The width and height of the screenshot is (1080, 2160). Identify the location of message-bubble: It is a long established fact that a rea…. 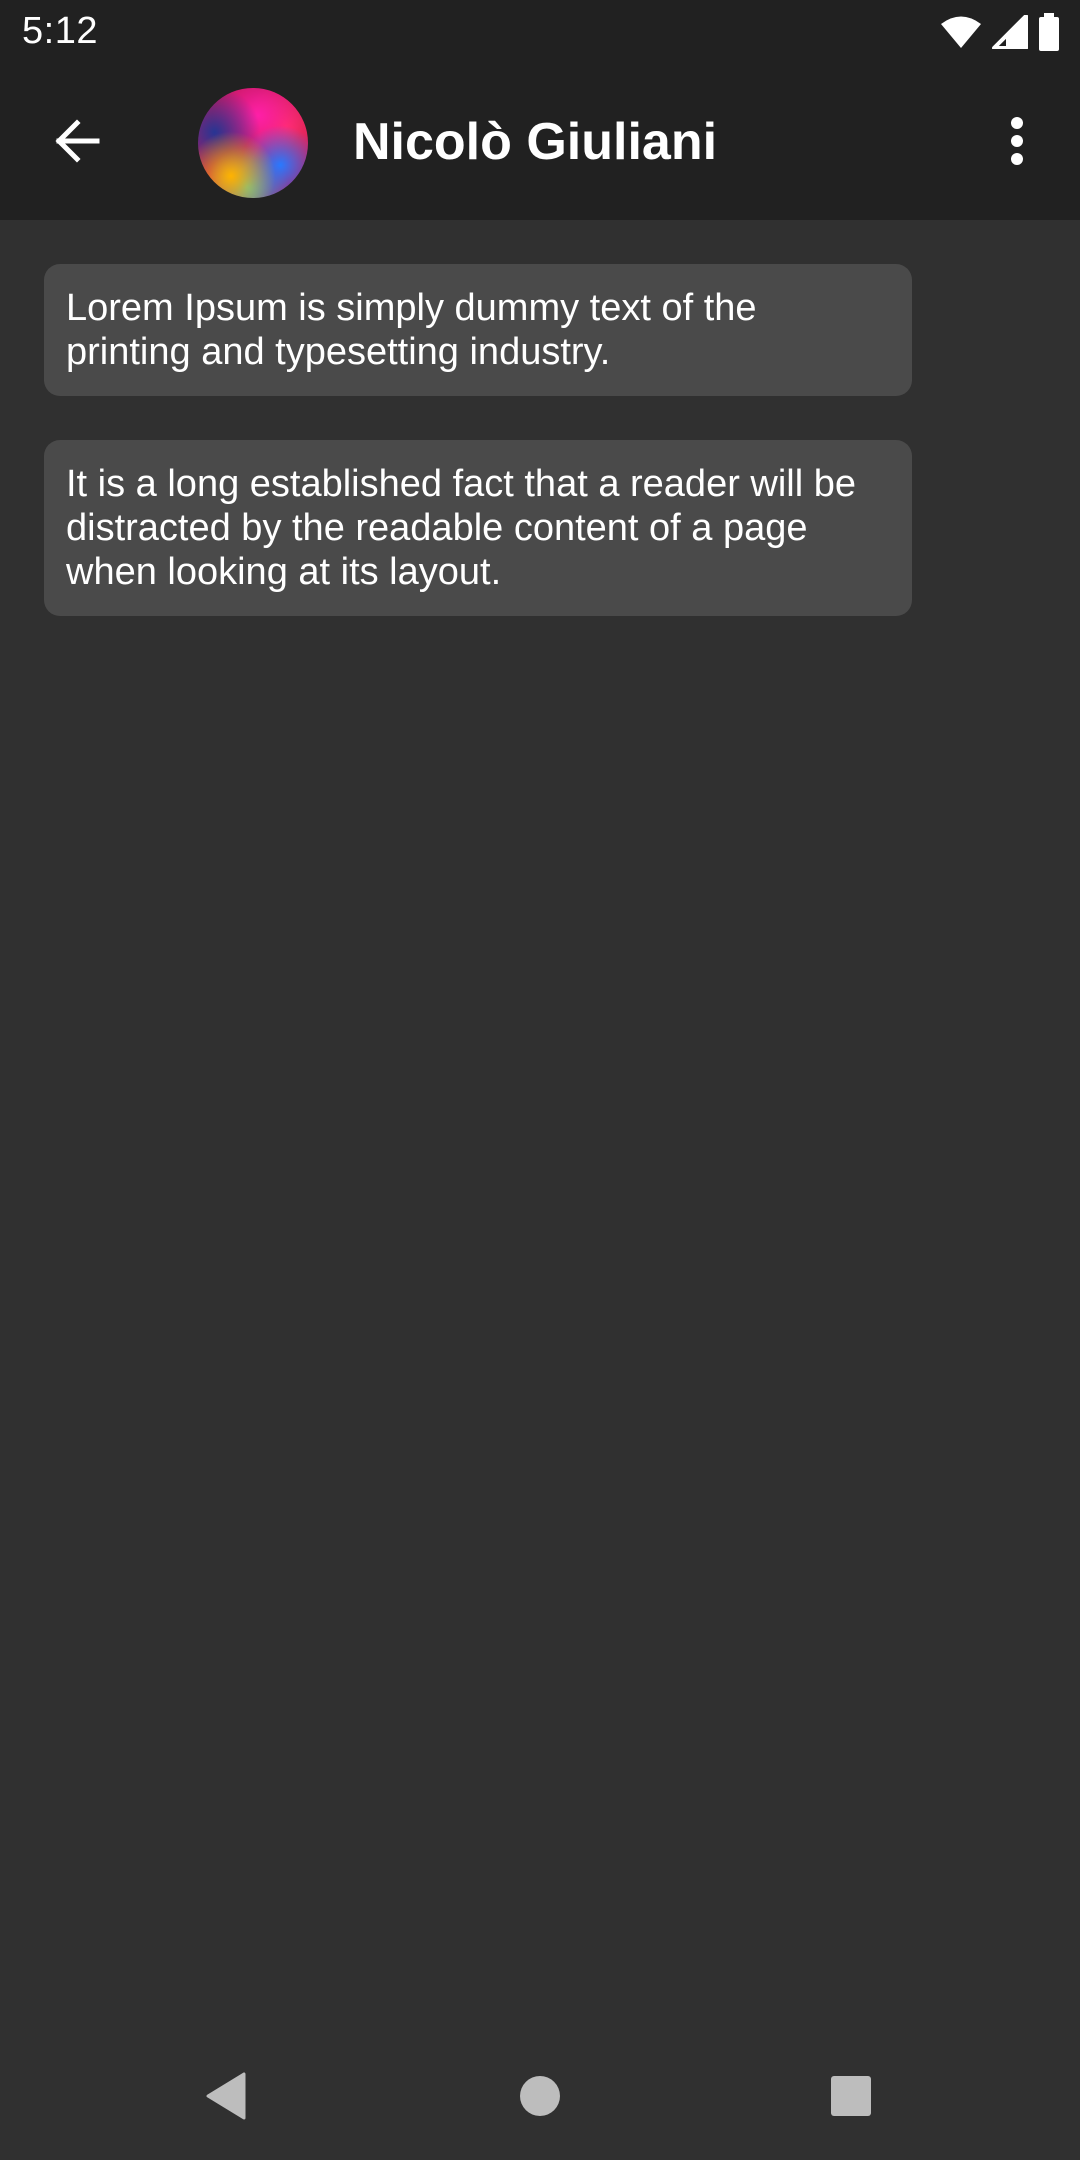
(478, 528).